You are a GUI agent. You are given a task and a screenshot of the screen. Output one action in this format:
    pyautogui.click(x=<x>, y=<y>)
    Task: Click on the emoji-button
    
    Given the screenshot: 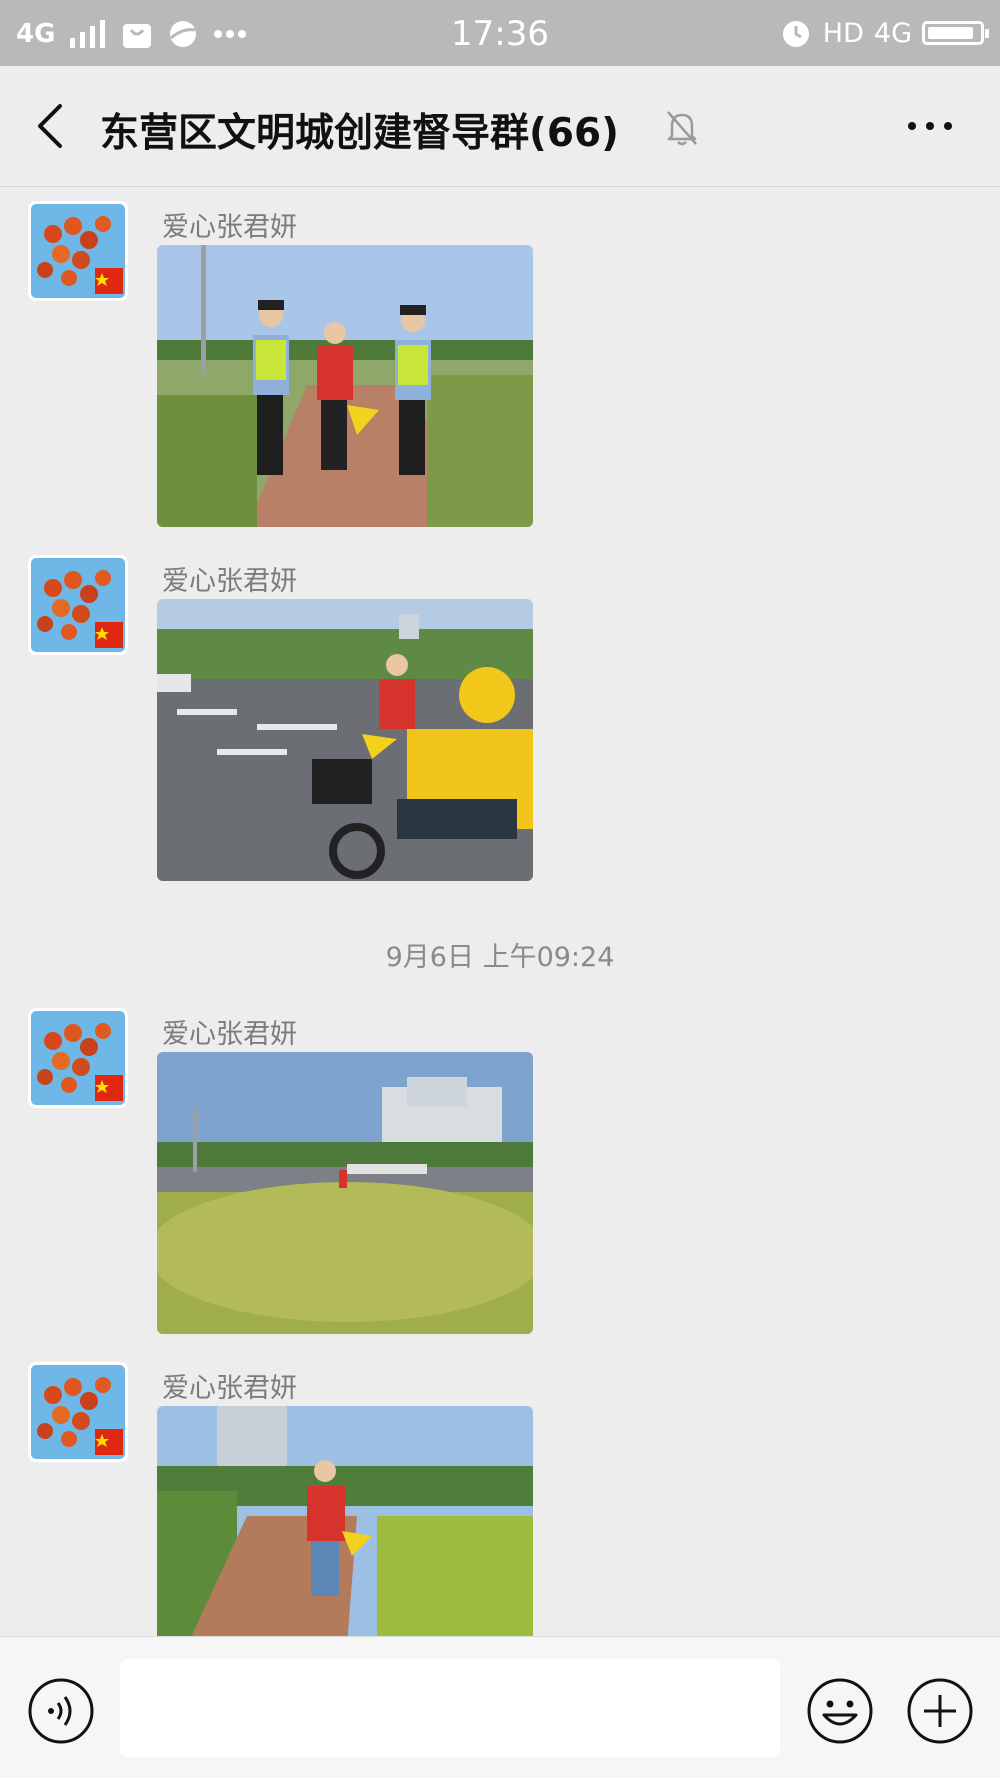 What is the action you would take?
    pyautogui.click(x=840, y=1711)
    